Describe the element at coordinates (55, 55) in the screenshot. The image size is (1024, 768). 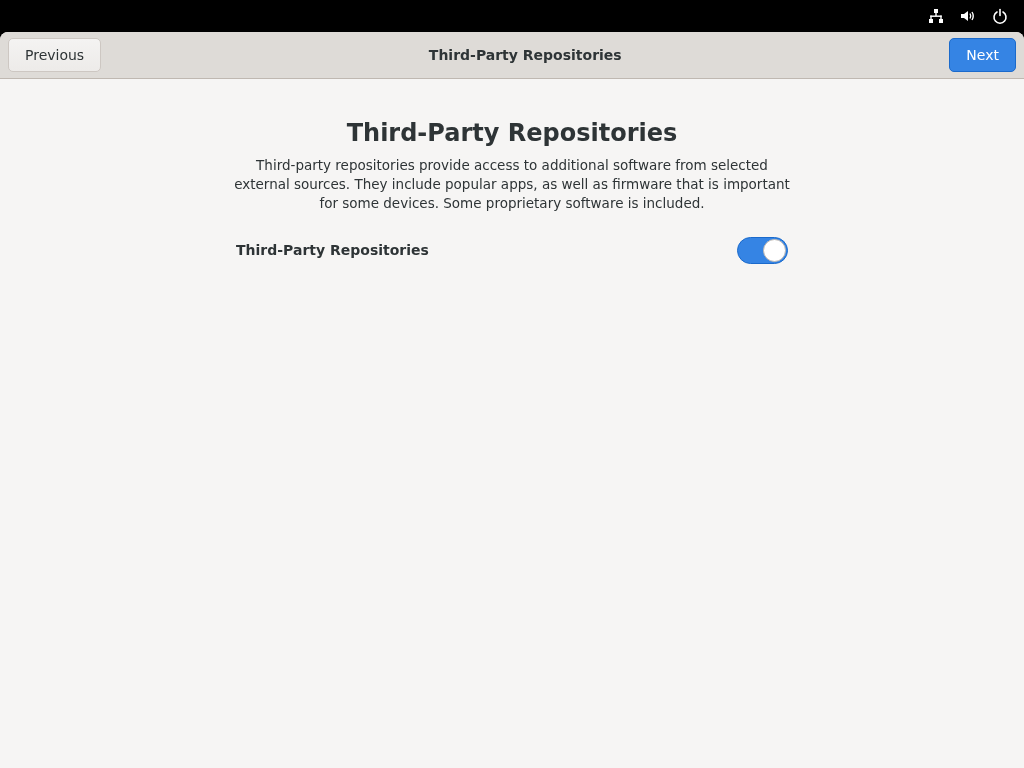
I see `previous-button: Previous` at that location.